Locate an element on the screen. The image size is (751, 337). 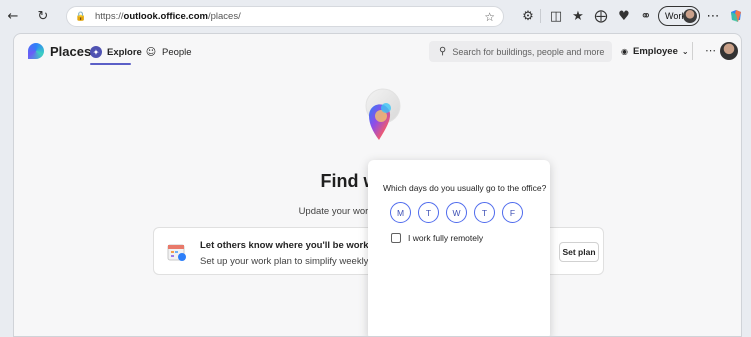
calendar-icon is located at coordinates (176, 252).